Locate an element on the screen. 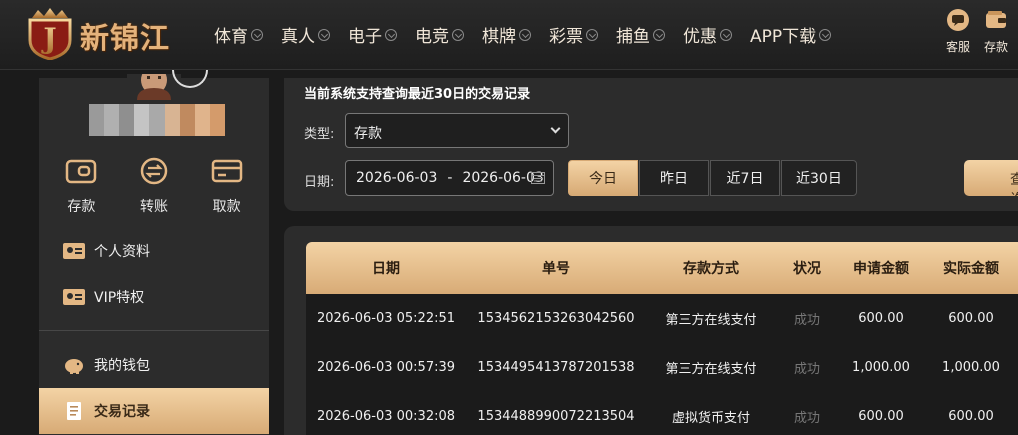 This screenshot has height=435, width=1018. nav-item-slots: 电子 is located at coordinates (372, 34).